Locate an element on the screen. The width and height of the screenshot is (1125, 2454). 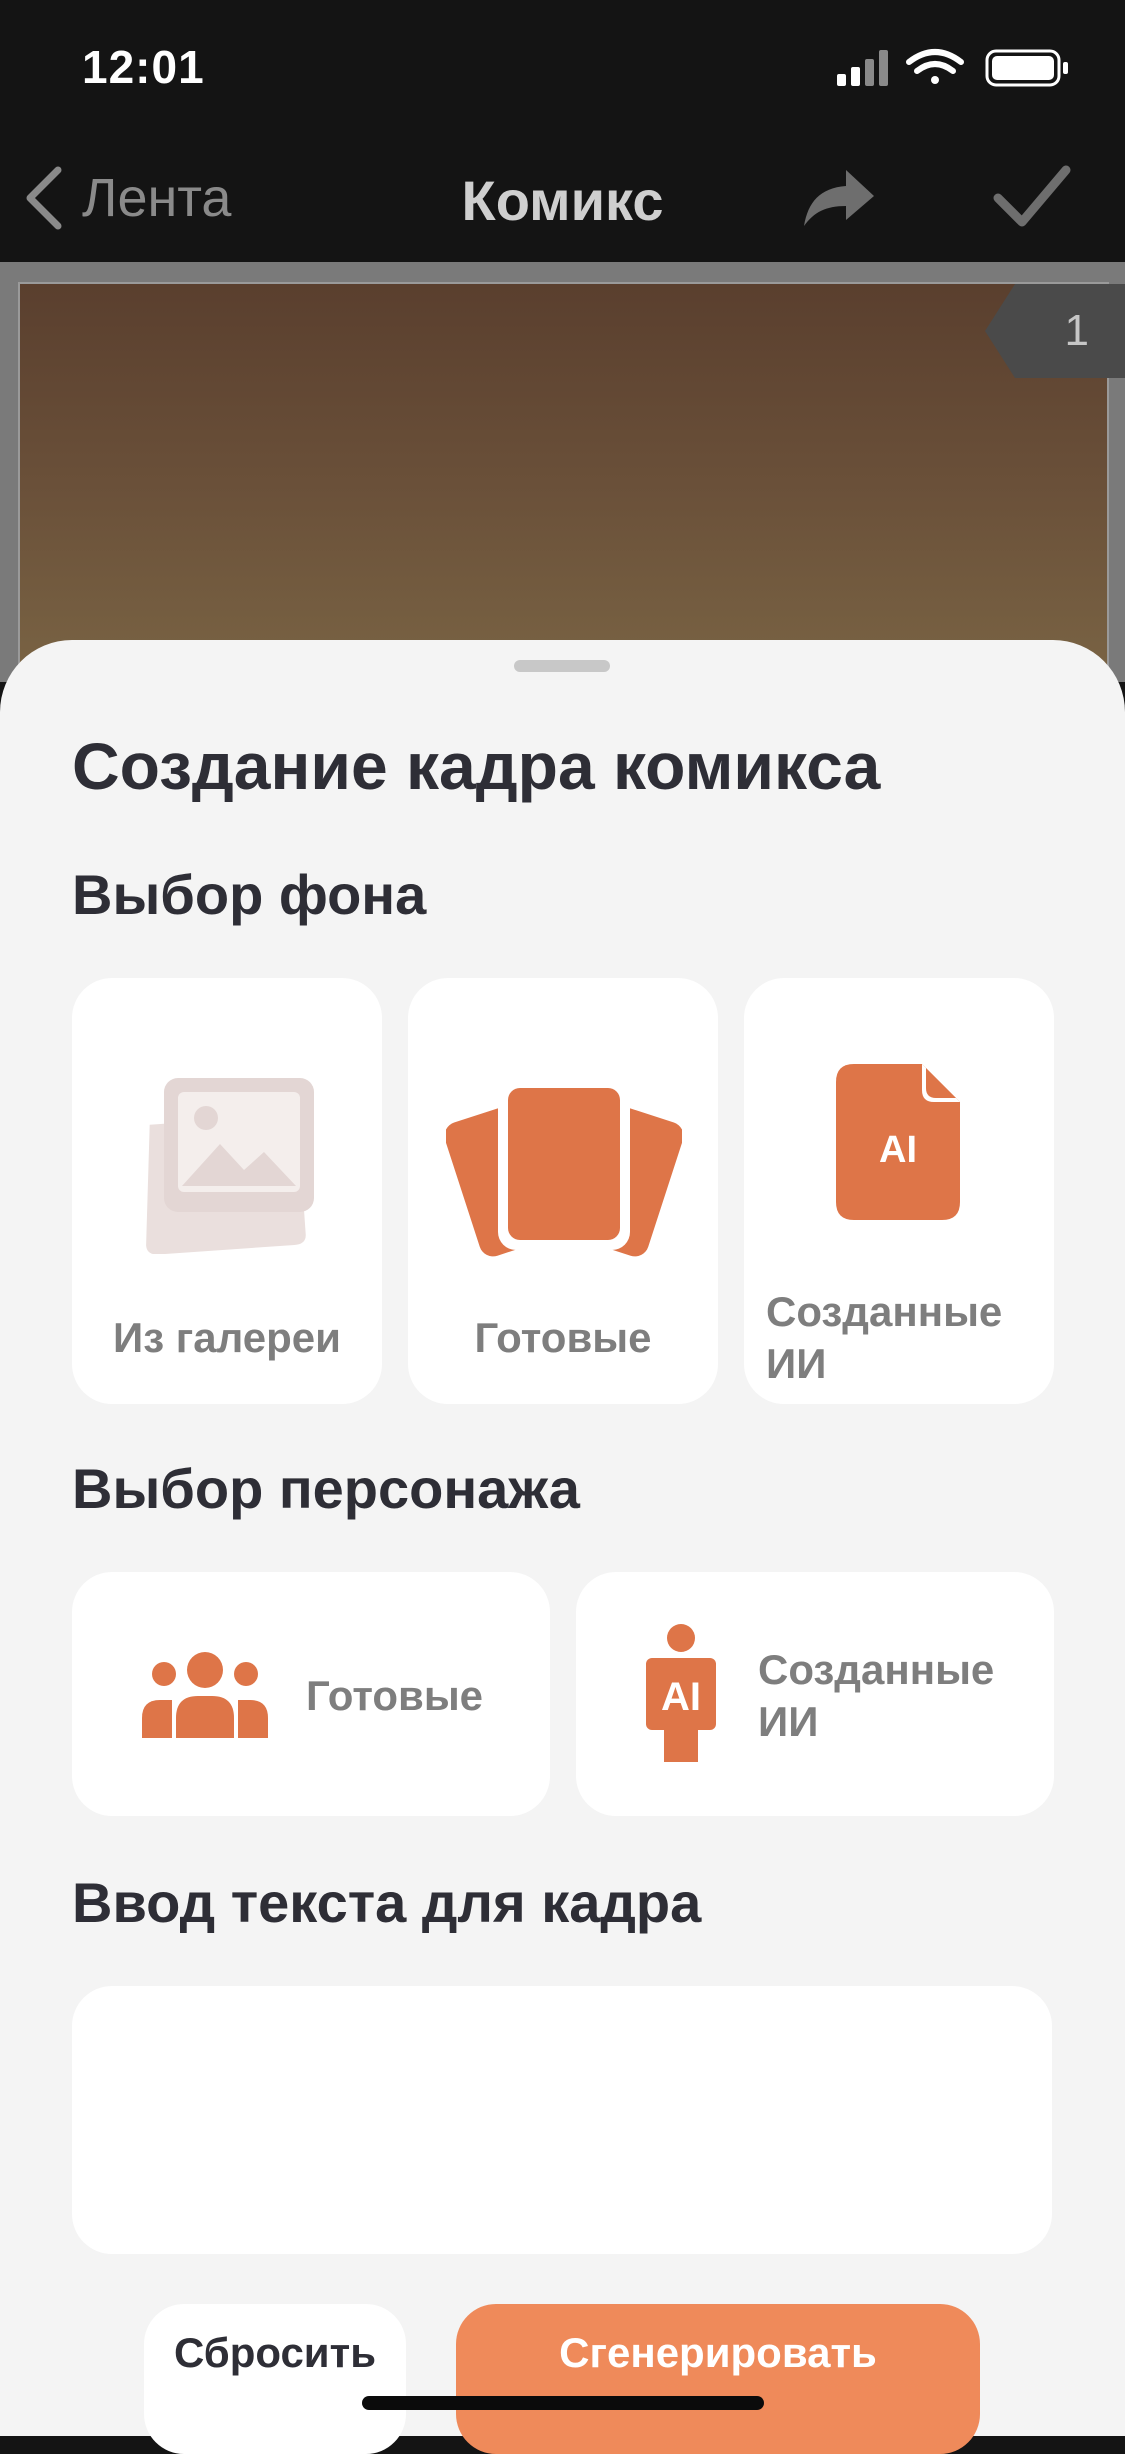
cellular-signal-icon is located at coordinates (862, 68).